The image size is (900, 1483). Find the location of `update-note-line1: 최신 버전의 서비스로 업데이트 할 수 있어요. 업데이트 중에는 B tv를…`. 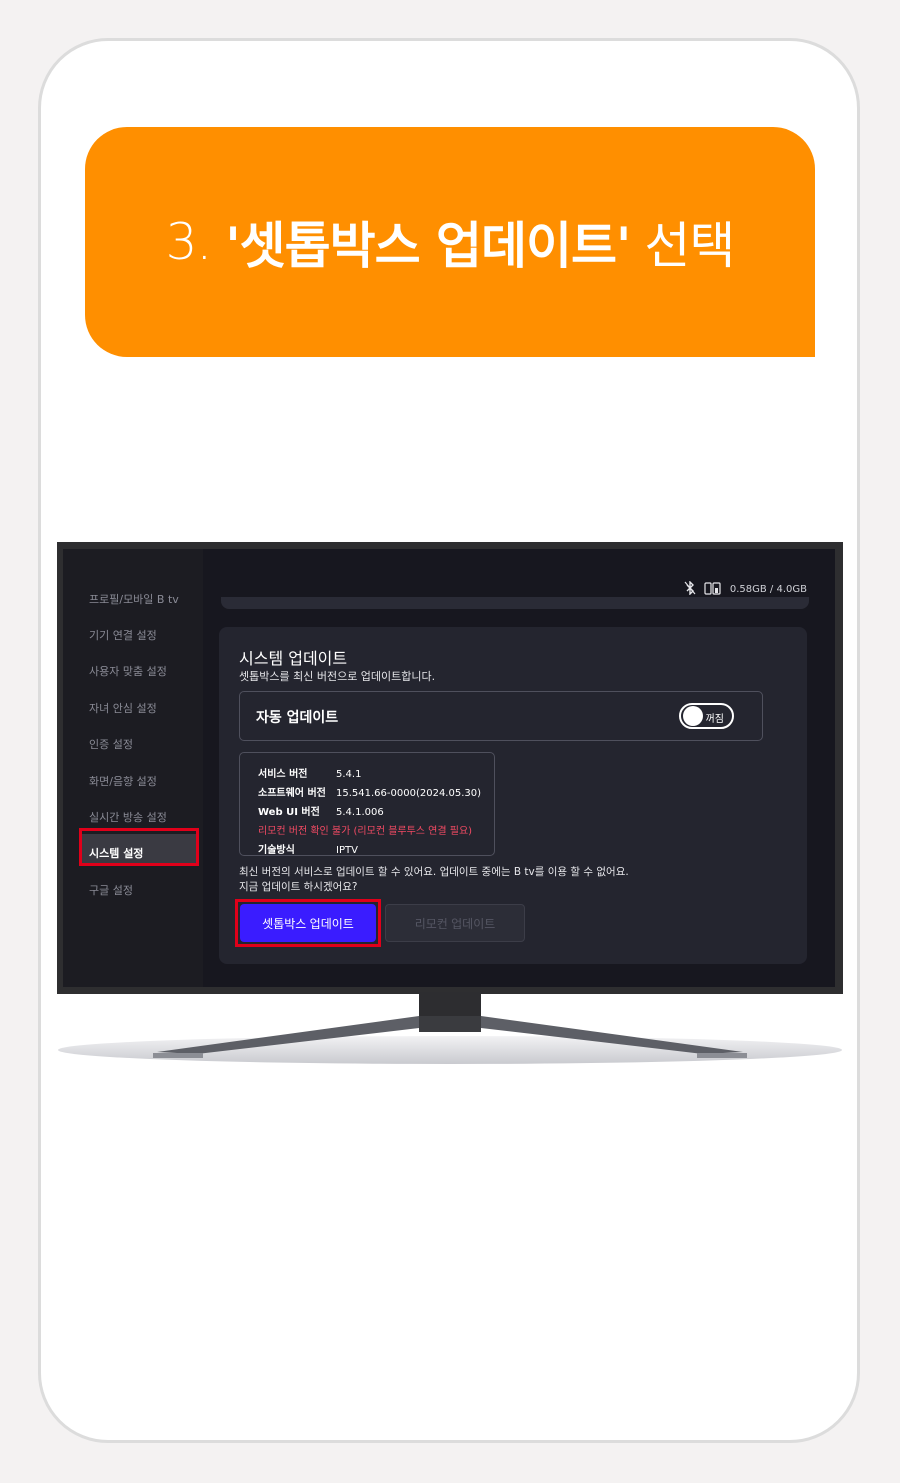

update-note-line1: 최신 버전의 서비스로 업데이트 할 수 있어요. 업데이트 중에는 B tv를… is located at coordinates (434, 872).